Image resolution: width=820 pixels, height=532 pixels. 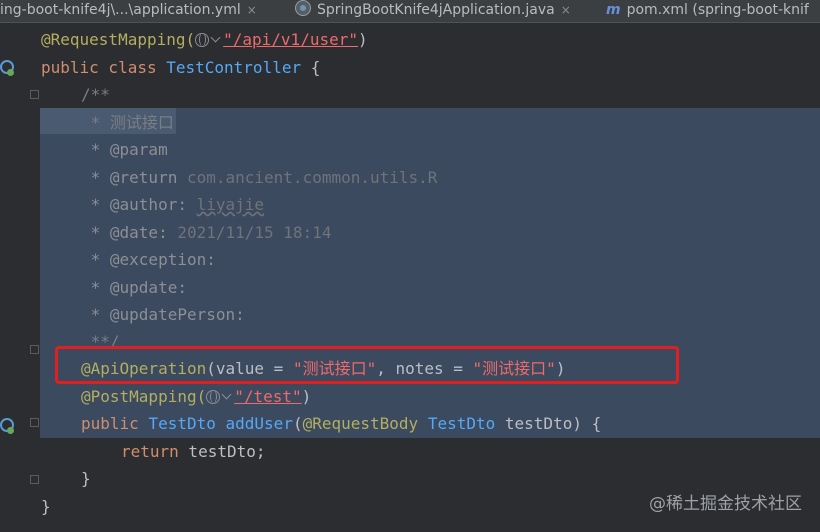 What do you see at coordinates (7, 68) in the screenshot?
I see `spring-bean-icon` at bounding box center [7, 68].